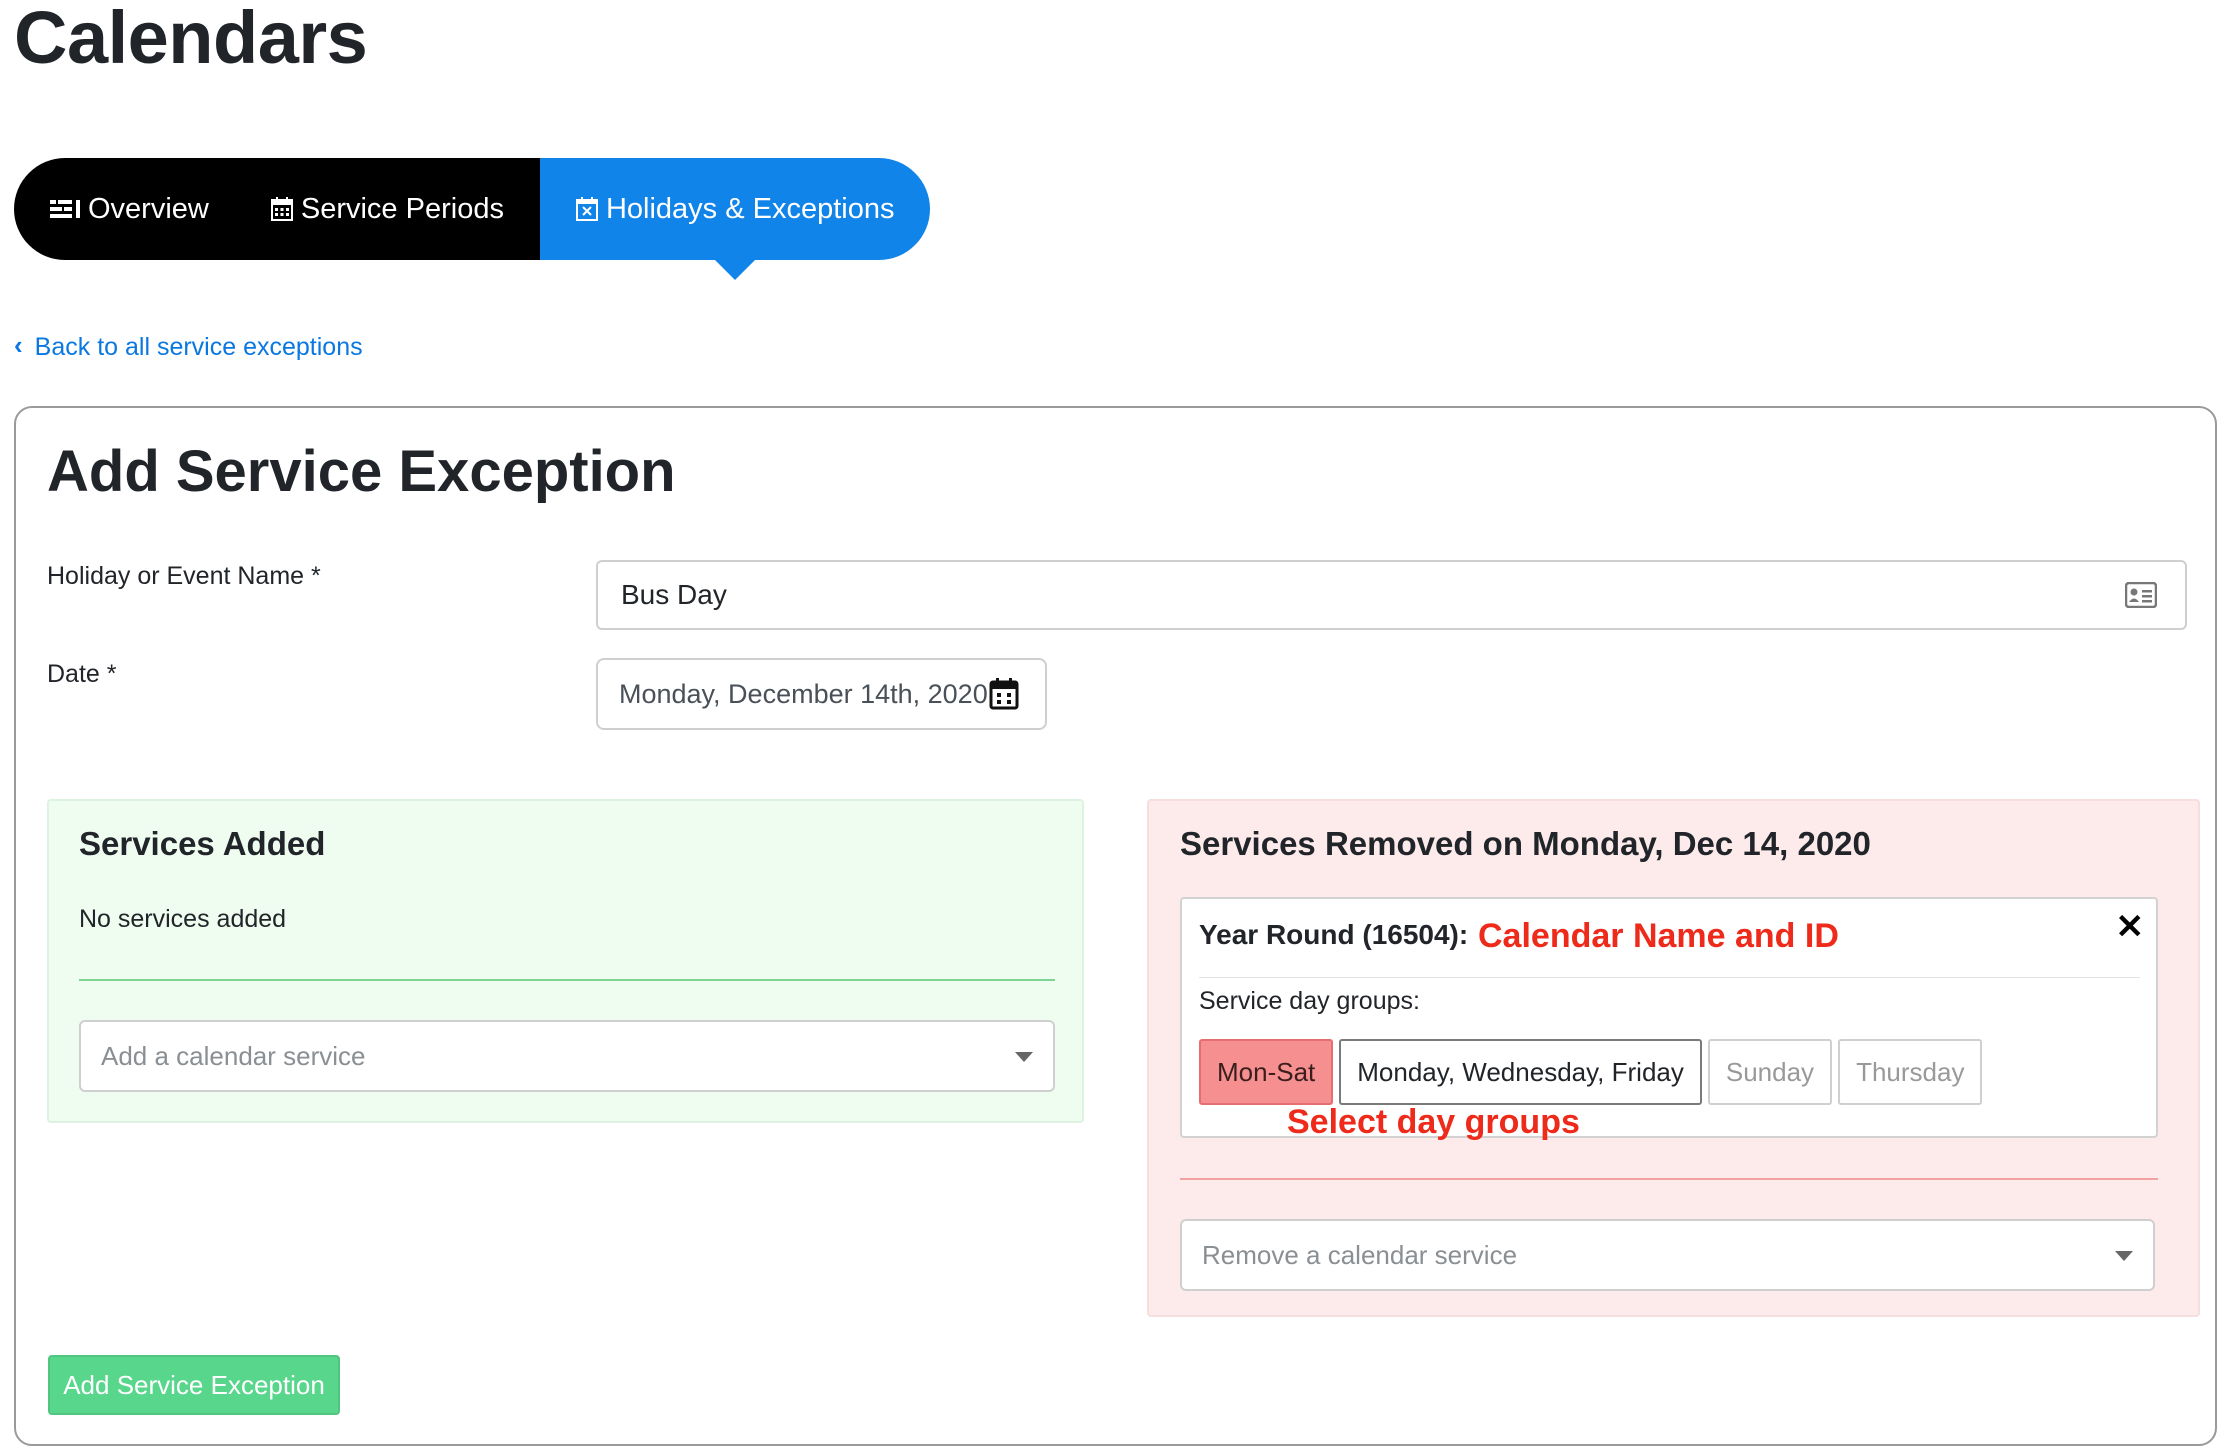 The width and height of the screenshot is (2220, 1450). Describe the element at coordinates (2141, 598) in the screenshot. I see `id-card-icon` at that location.